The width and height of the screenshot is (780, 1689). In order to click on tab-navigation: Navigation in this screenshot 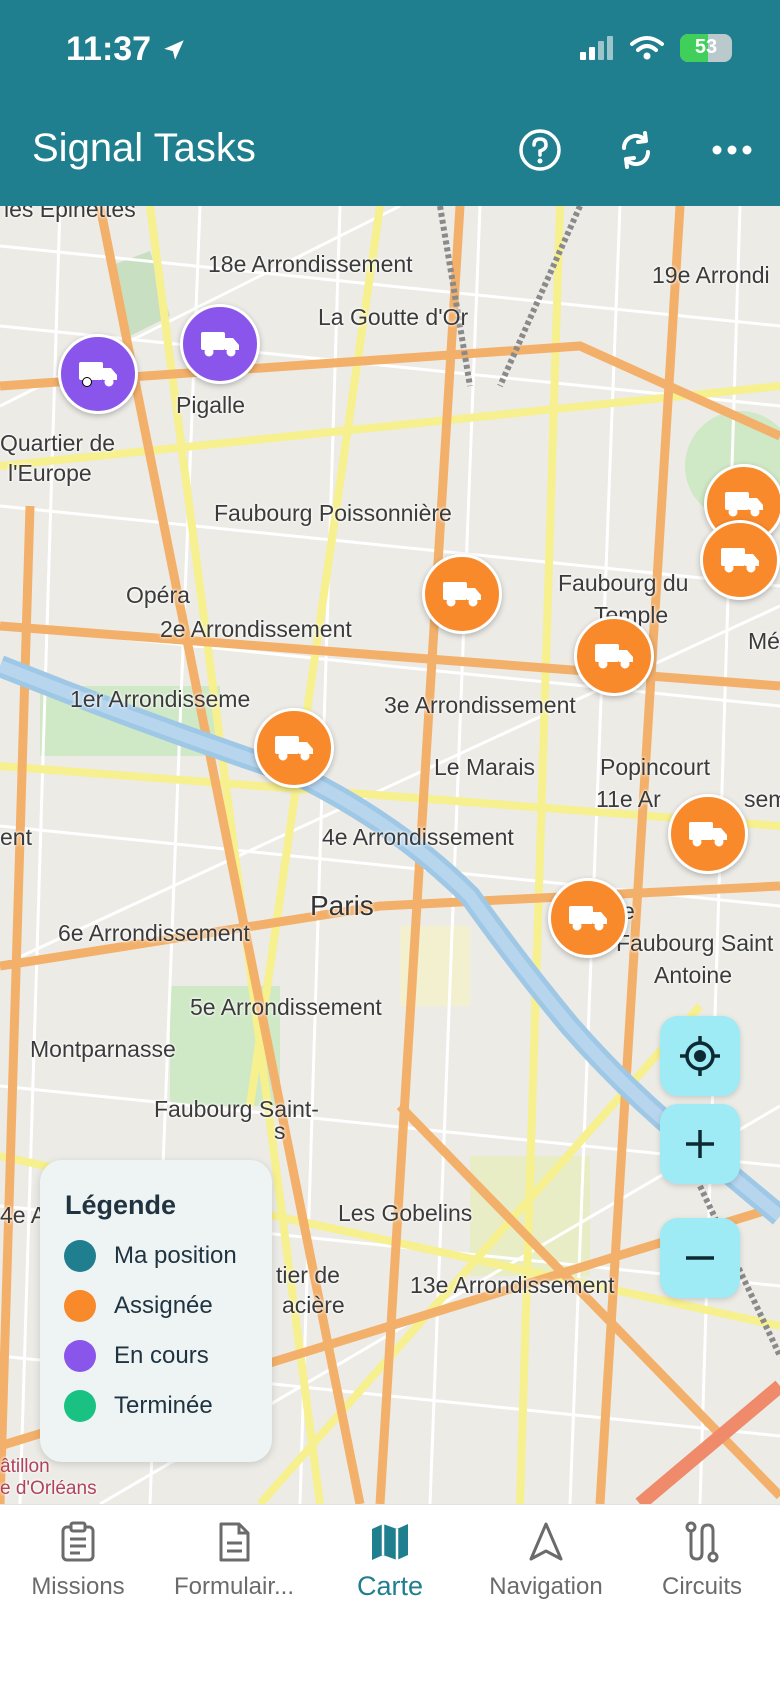, I will do `click(546, 1561)`.